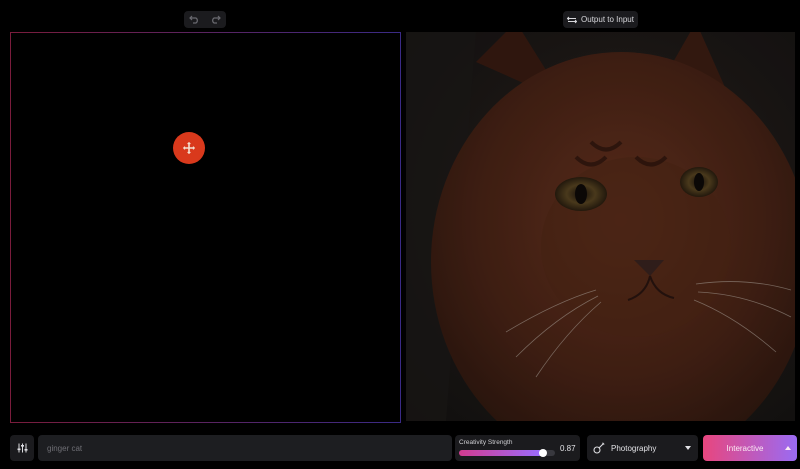 This screenshot has width=800, height=469. I want to click on creativity-strength-value: 0.87, so click(568, 448).